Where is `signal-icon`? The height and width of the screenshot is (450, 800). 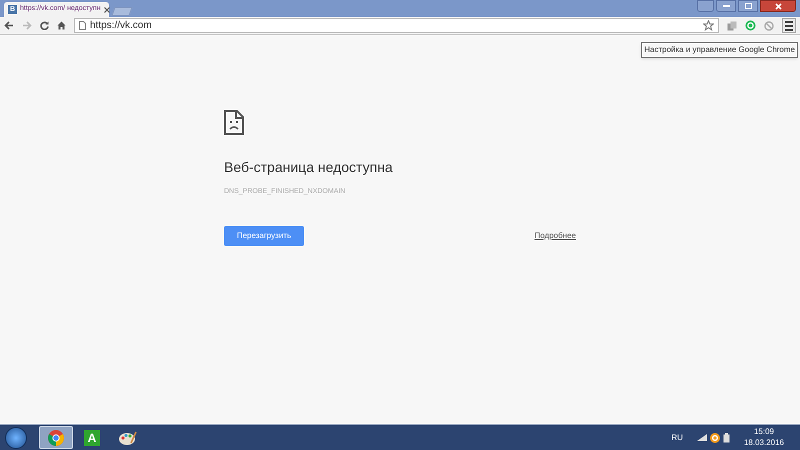
signal-icon is located at coordinates (701, 437).